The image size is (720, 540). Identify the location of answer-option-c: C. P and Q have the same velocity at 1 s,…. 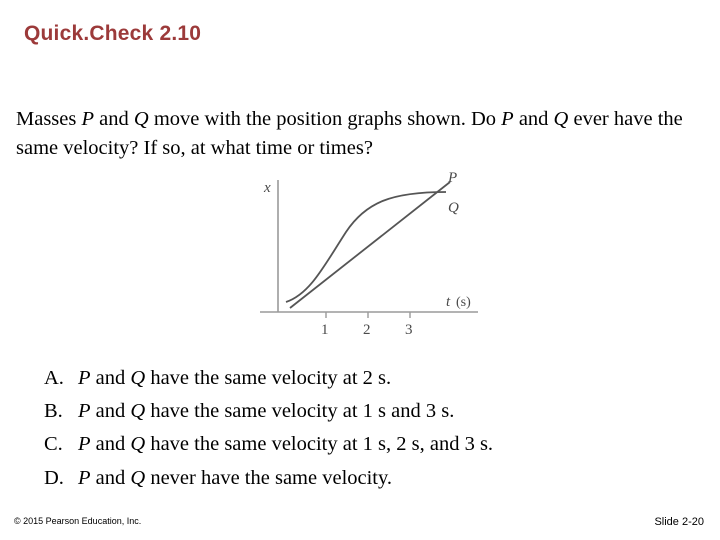
(364, 444).